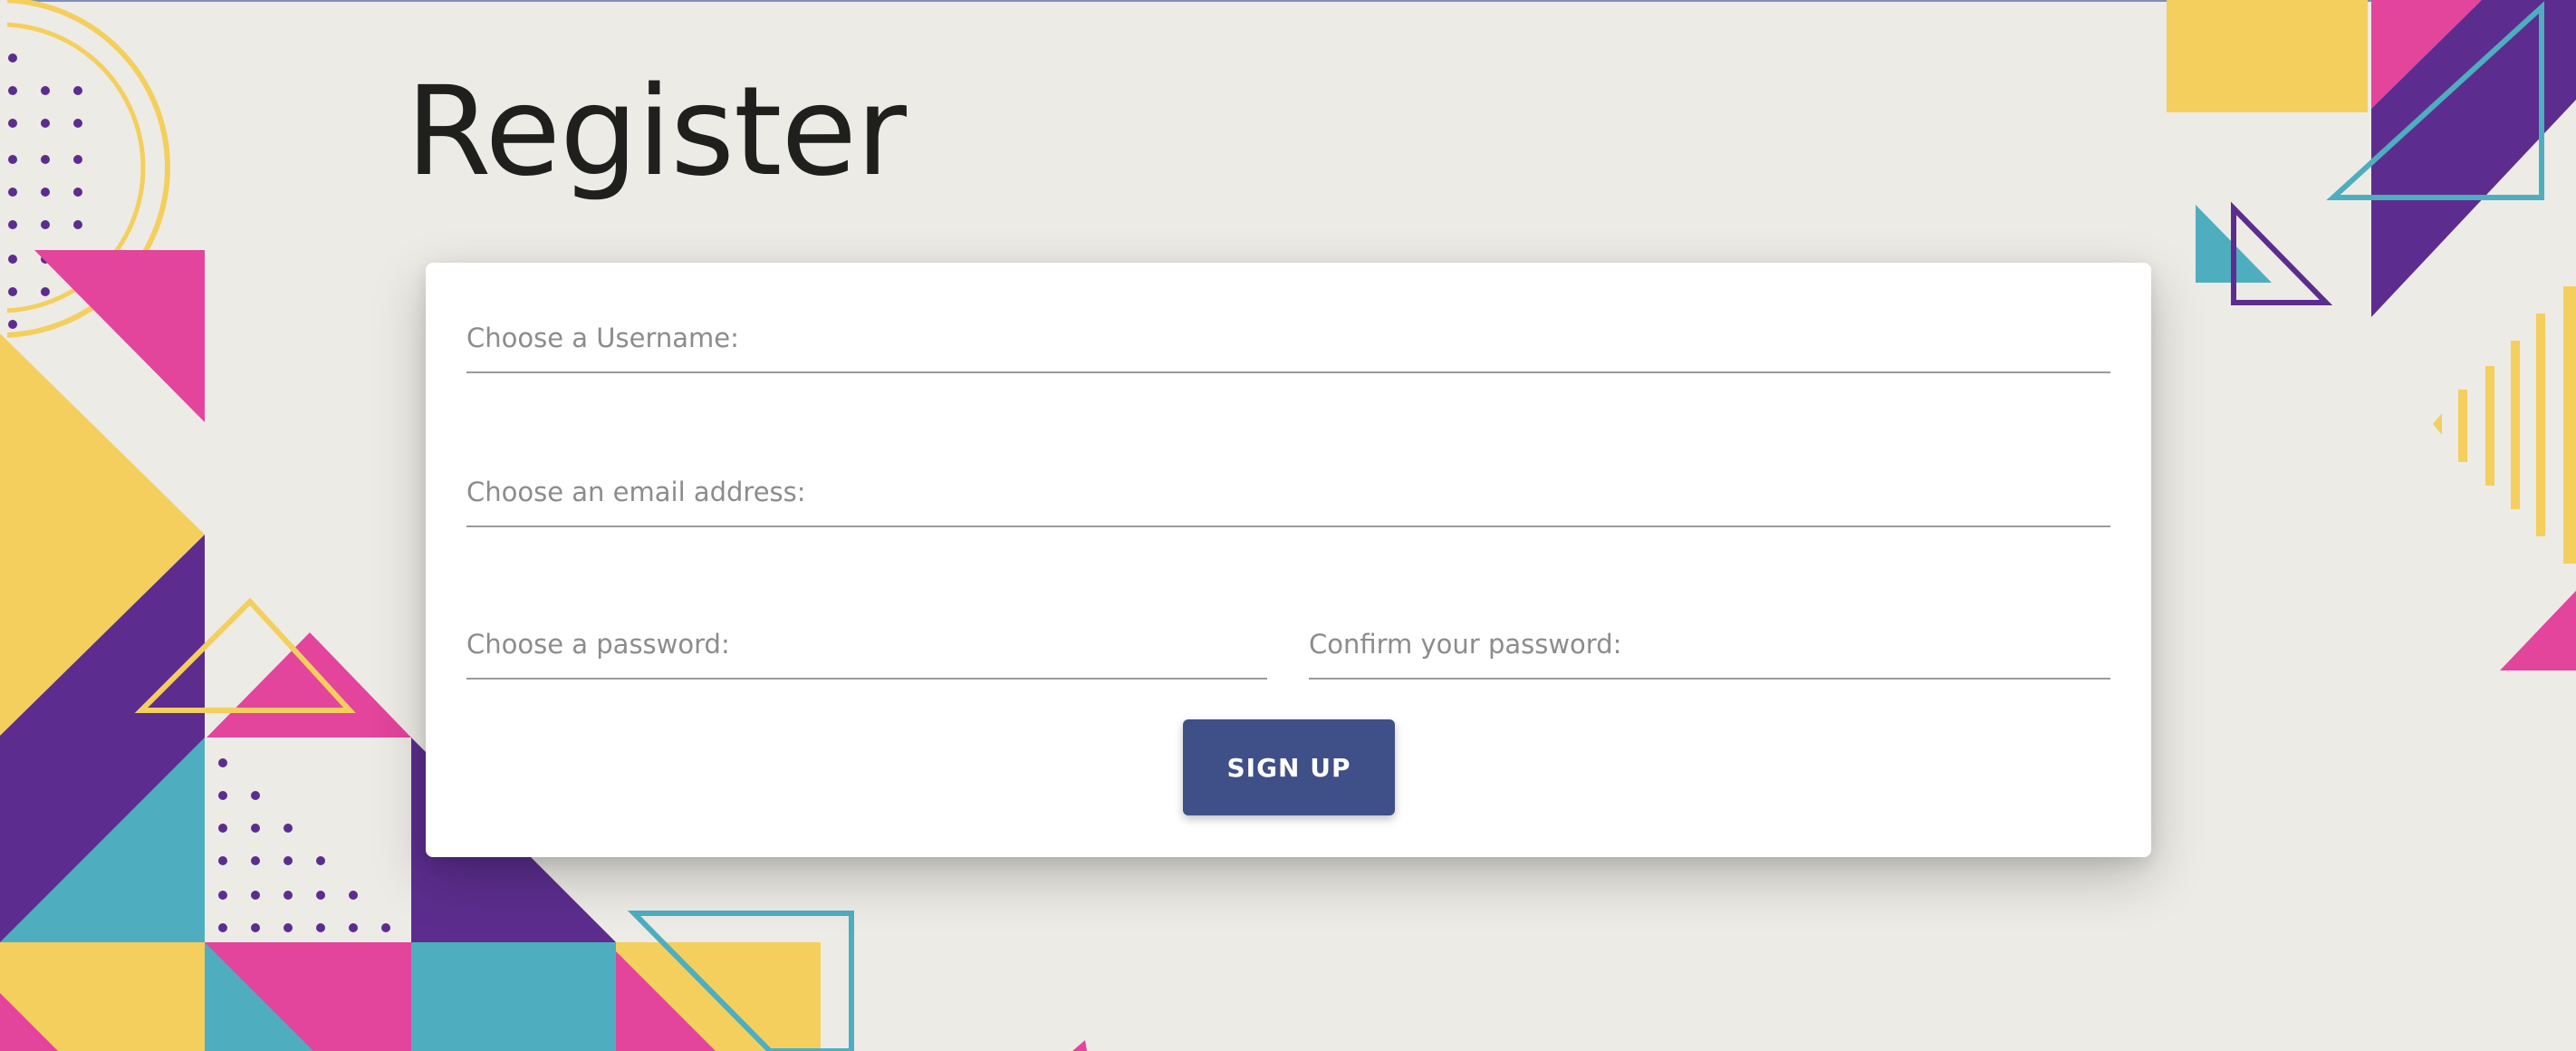 Image resolution: width=2576 pixels, height=1051 pixels. What do you see at coordinates (1288, 492) in the screenshot?
I see `email-input` at bounding box center [1288, 492].